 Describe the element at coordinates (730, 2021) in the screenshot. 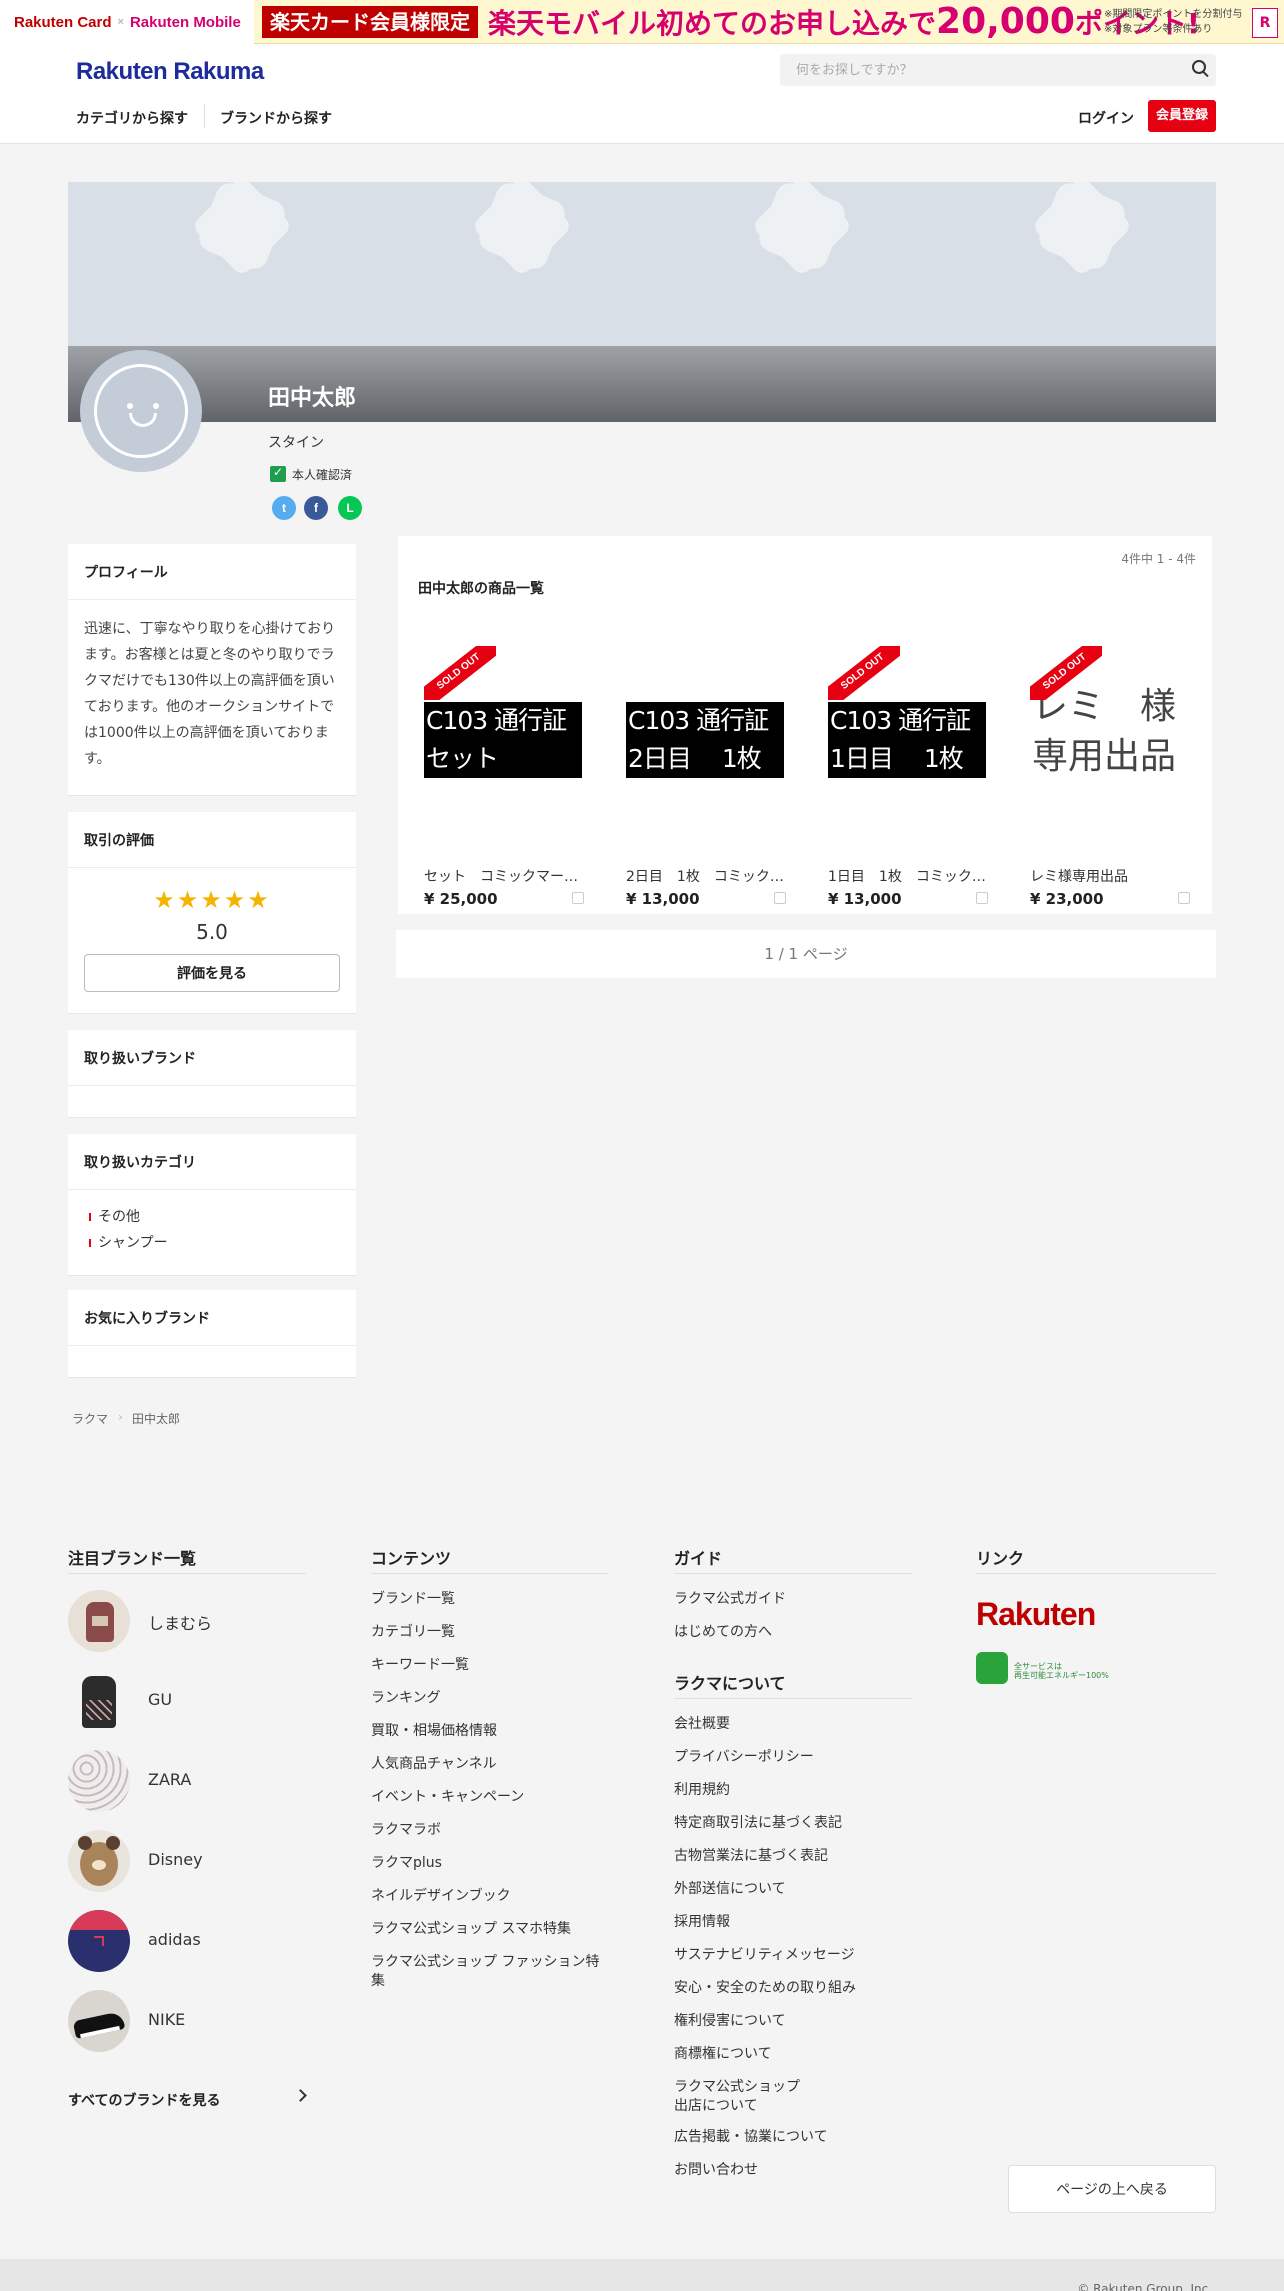

I see `footer-link: 権利侵害について` at that location.